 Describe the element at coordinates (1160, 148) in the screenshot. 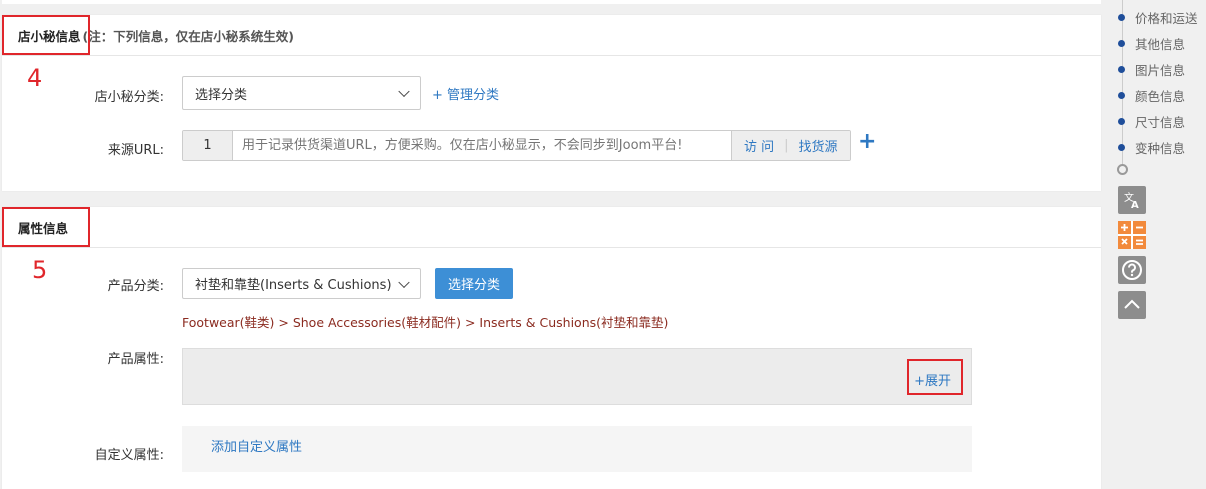

I see `side-nav-label: 变种信息` at that location.